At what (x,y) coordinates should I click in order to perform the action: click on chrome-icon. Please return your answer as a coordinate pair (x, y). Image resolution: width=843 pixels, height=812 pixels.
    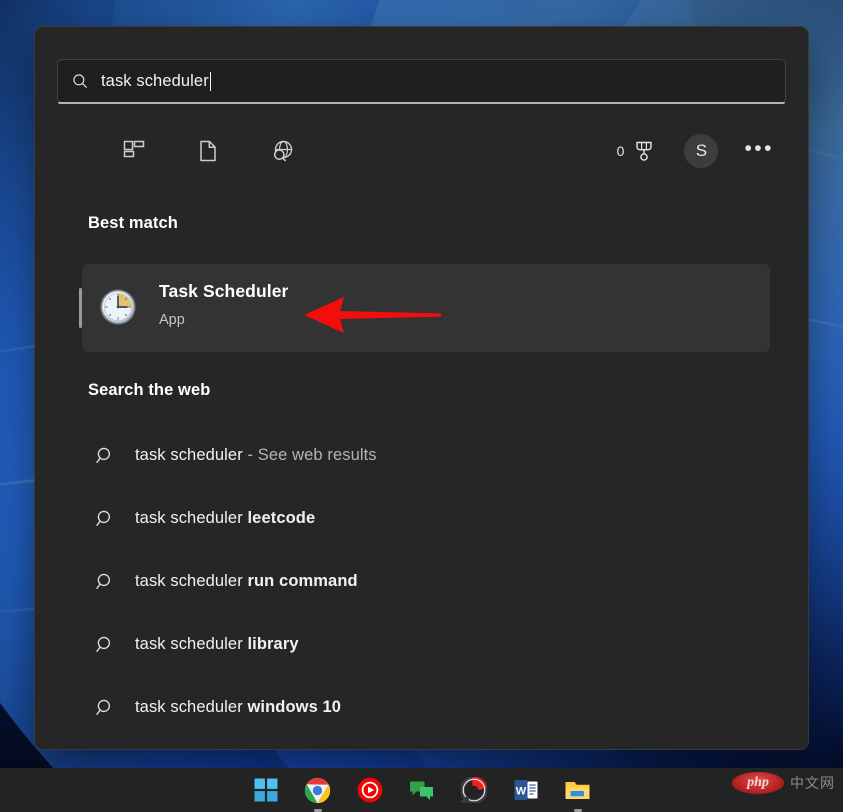
    Looking at the image, I should click on (318, 793).